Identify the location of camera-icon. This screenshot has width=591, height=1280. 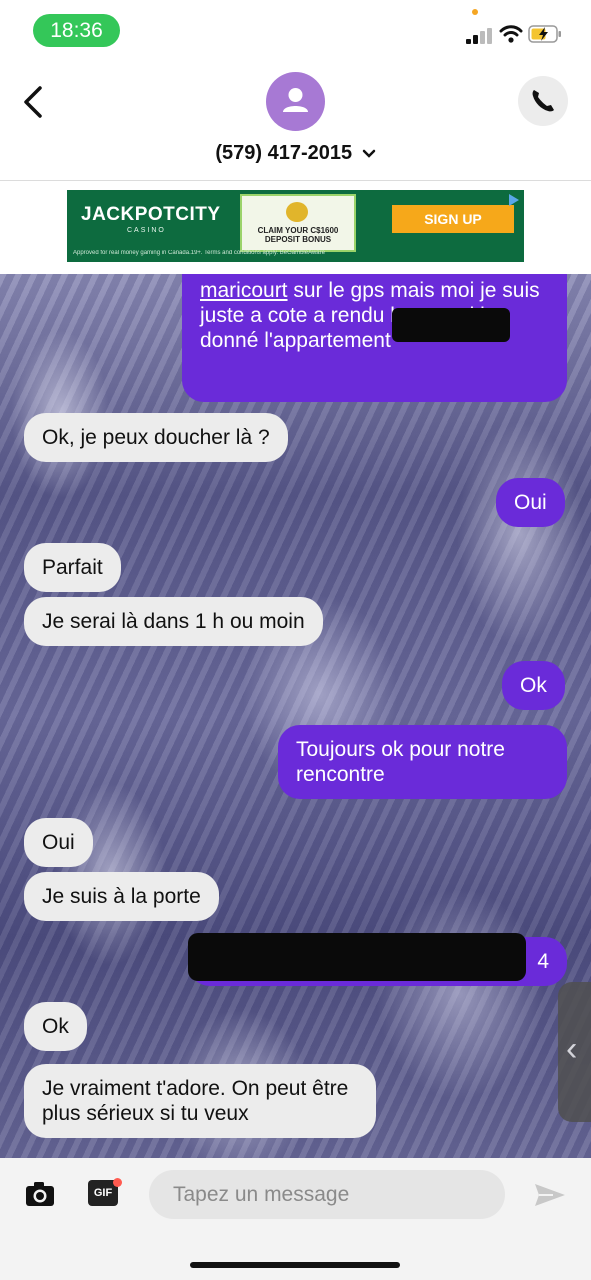
(40, 1194).